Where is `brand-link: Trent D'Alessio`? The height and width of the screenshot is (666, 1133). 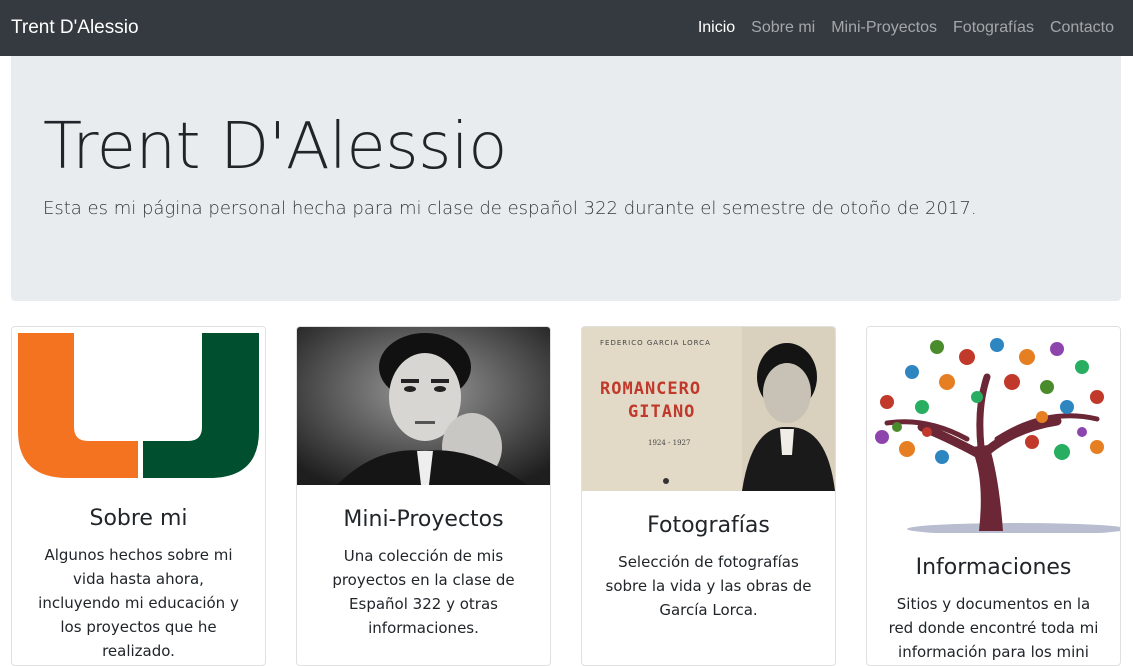 brand-link: Trent D'Alessio is located at coordinates (75, 28).